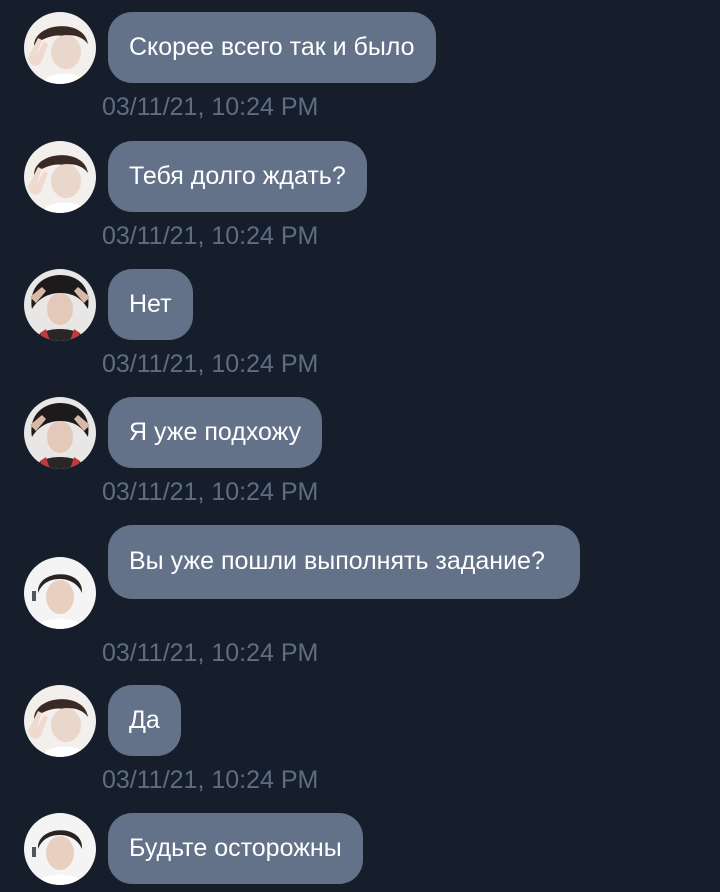 The height and width of the screenshot is (892, 720). What do you see at coordinates (344, 562) in the screenshot?
I see `message-bubble: Вы уже пошли выполнять задание?` at bounding box center [344, 562].